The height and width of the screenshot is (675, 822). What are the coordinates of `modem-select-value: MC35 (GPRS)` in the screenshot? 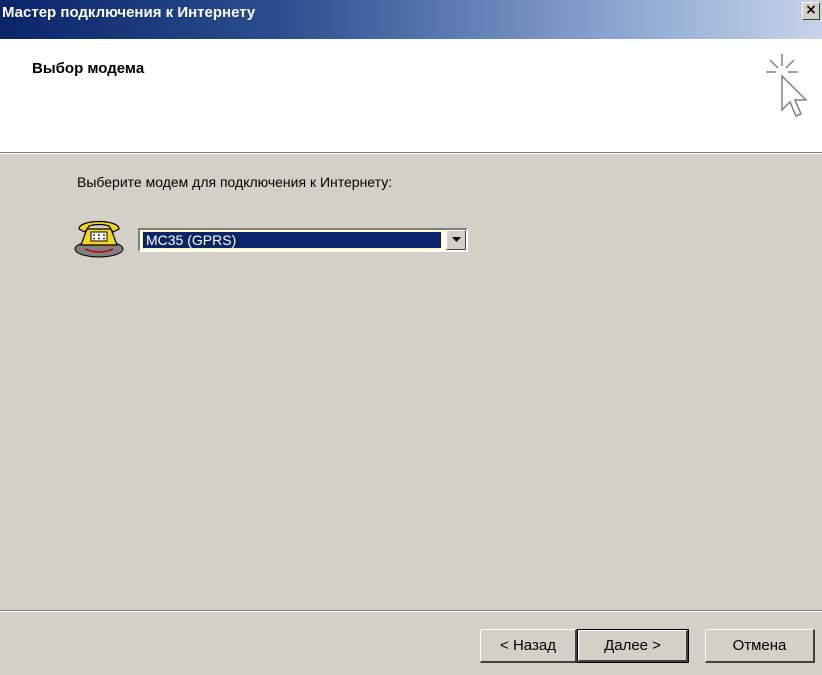 It's located at (292, 240).